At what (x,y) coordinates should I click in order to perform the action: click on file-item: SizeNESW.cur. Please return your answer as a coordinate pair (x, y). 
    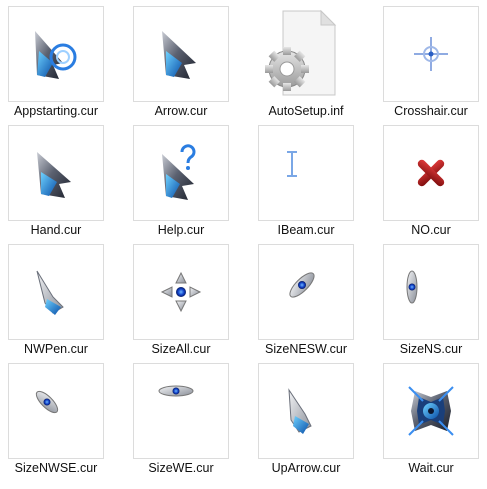
    Looking at the image, I should click on (306, 297).